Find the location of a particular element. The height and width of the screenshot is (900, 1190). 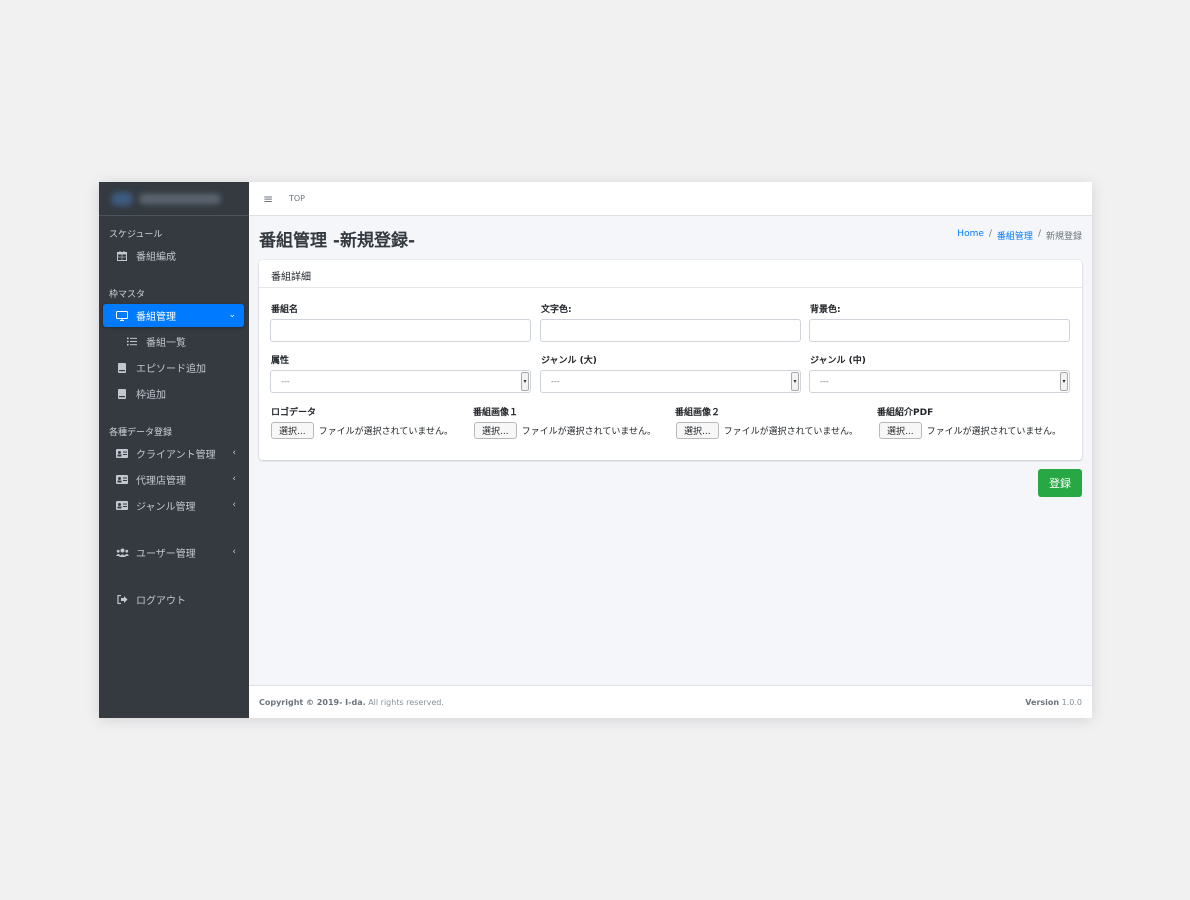

breadcrumb: Home / 番組管理 / 新規登録 is located at coordinates (1019, 235).